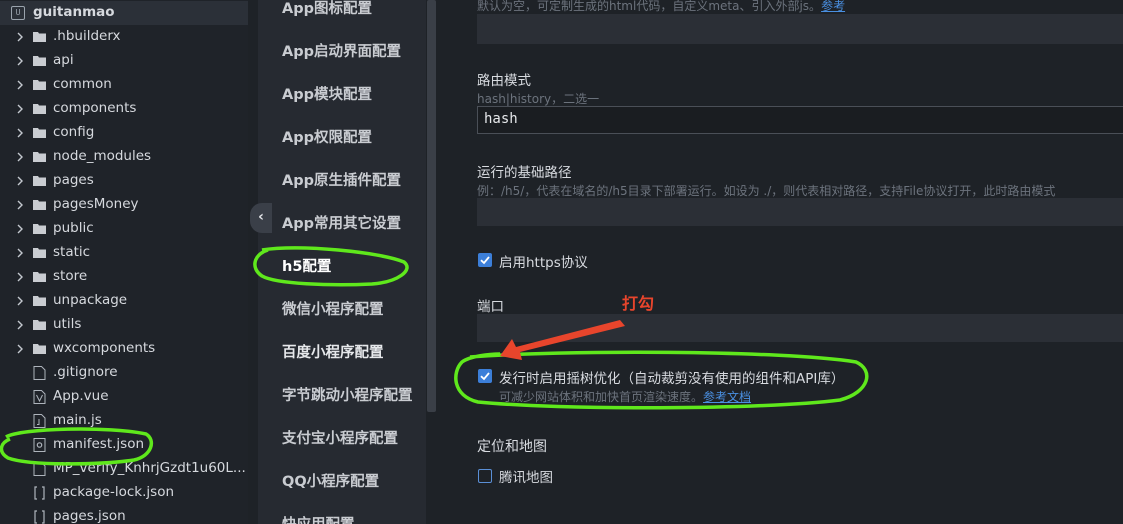 This screenshot has width=1123, height=524. I want to click on port-input, so click(800, 328).